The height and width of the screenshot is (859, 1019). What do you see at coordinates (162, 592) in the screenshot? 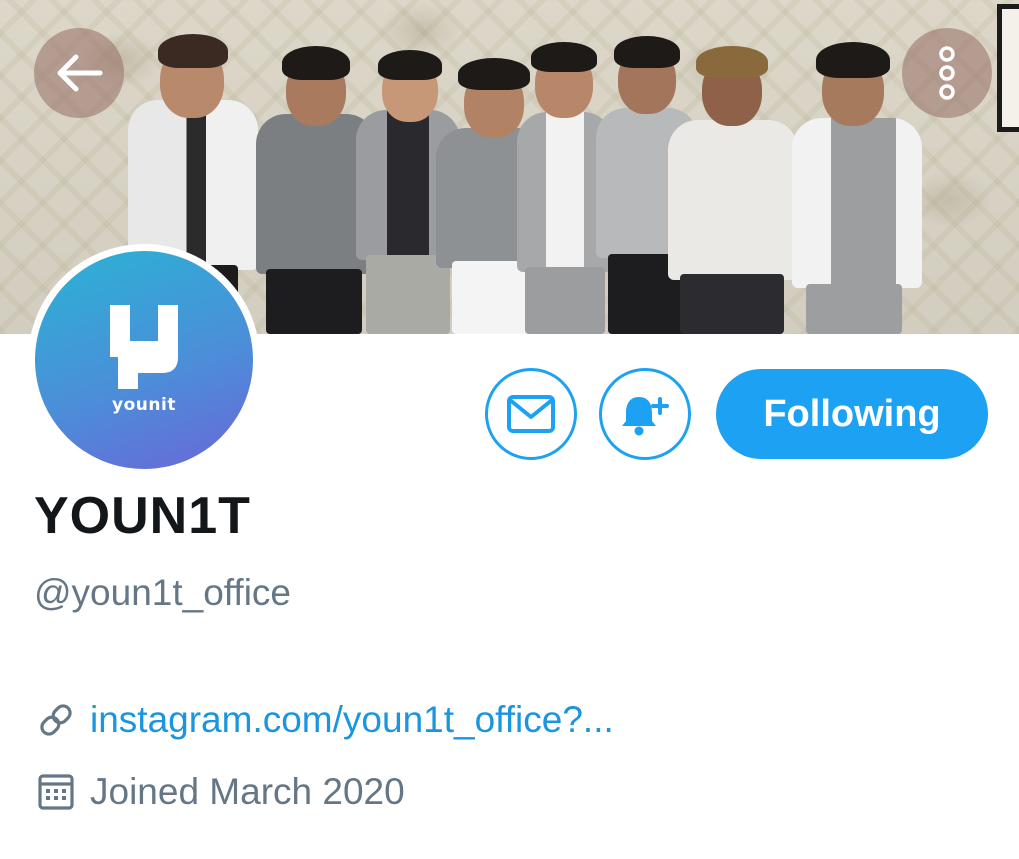
I see `user-handle: @youn1t_office` at bounding box center [162, 592].